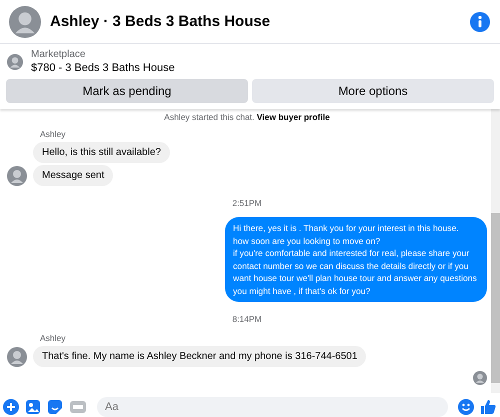 The height and width of the screenshot is (417, 500). What do you see at coordinates (272, 407) in the screenshot?
I see `message-field: Aa` at bounding box center [272, 407].